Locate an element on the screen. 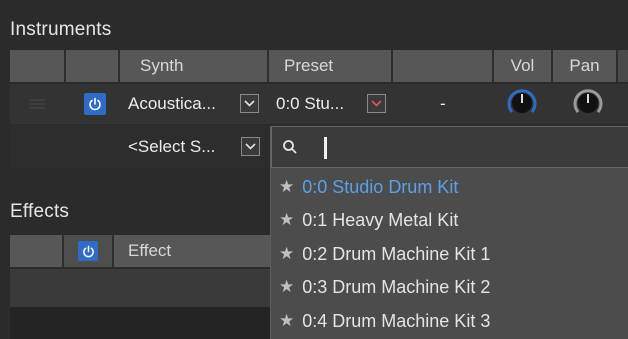  instruments-header-row: Synth Preset Vol Pan is located at coordinates (319, 66).